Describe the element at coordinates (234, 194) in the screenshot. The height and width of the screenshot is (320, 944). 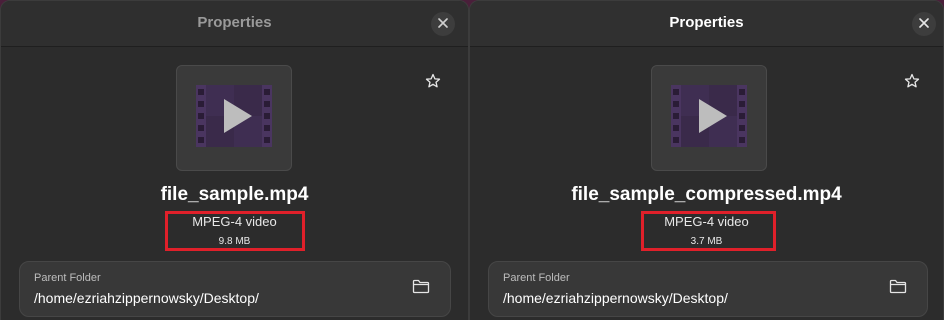
I see `file-name: file_sample.mp4` at that location.